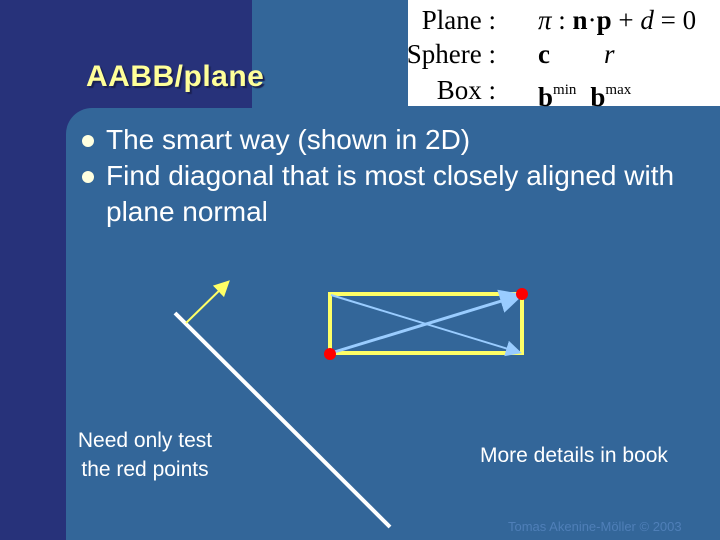  Describe the element at coordinates (330, 354) in the screenshot. I see `test-point-min` at that location.